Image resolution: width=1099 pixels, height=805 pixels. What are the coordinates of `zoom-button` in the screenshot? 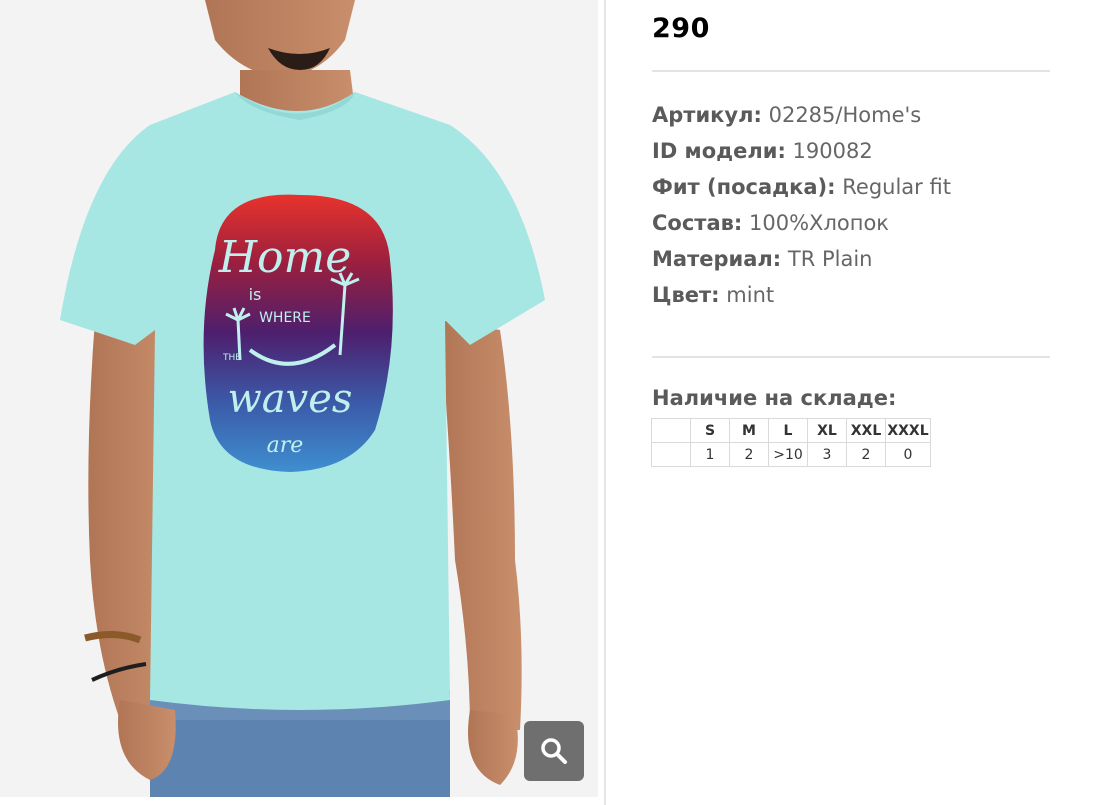 It's located at (554, 751).